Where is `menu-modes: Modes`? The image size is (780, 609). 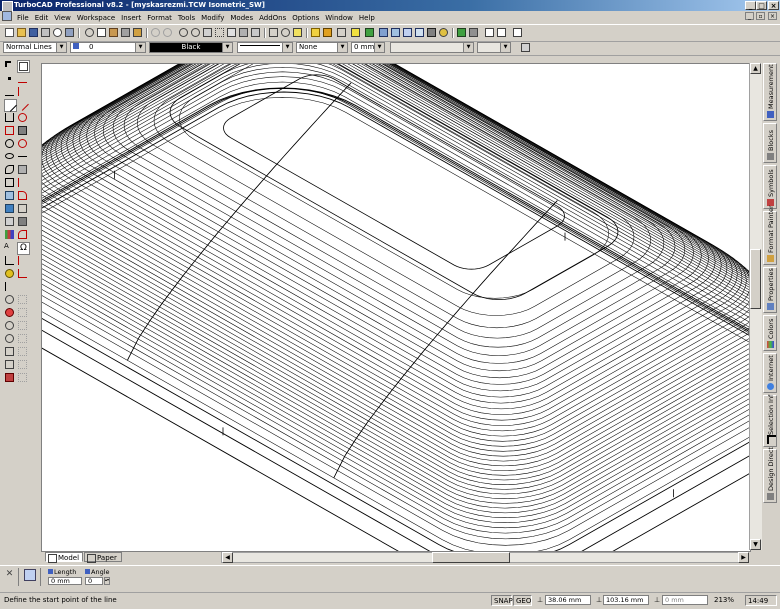
menu-modes: Modes is located at coordinates (241, 18).